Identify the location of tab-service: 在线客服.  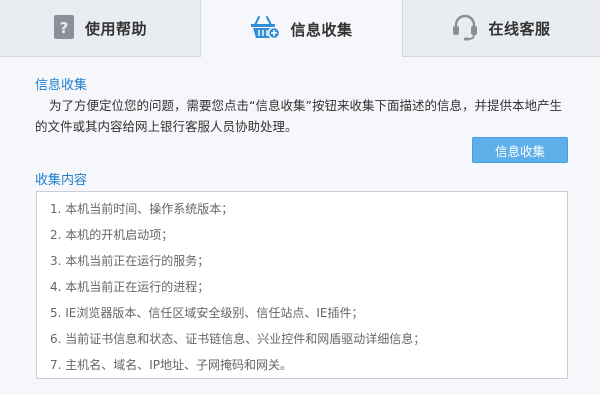
(501, 28).